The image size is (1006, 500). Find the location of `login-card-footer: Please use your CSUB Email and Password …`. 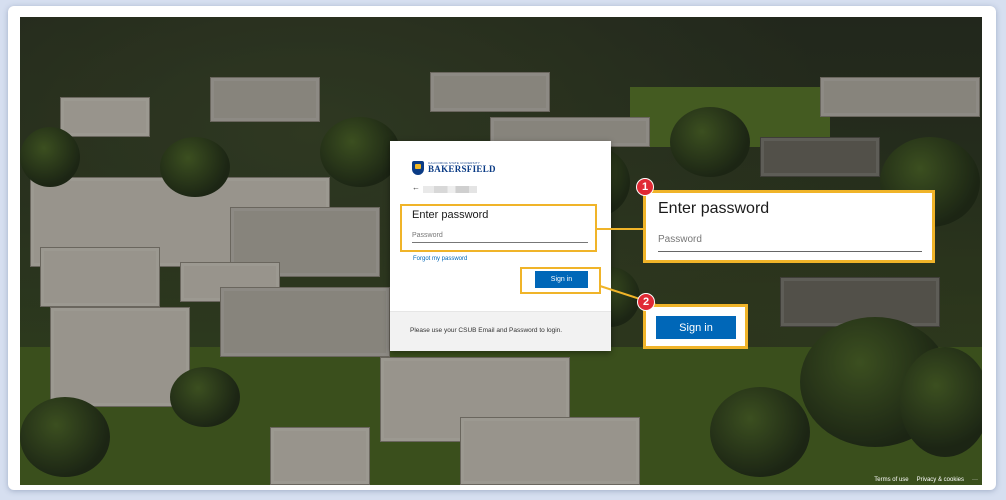

login-card-footer: Please use your CSUB Email and Password … is located at coordinates (500, 331).